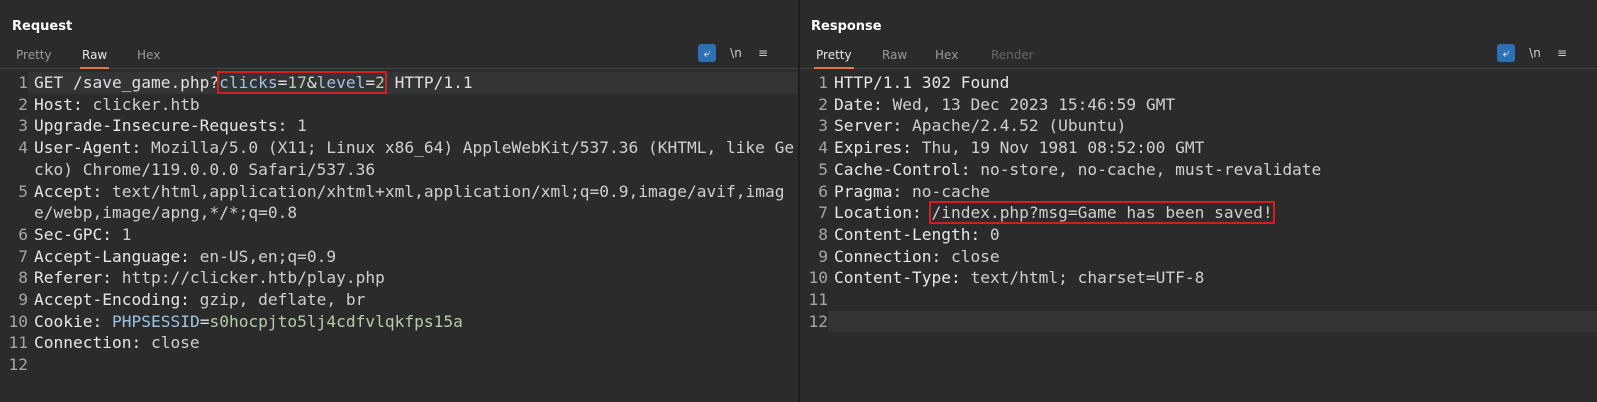  What do you see at coordinates (1198, 148) in the screenshot?
I see `code-line: 4 Expires: Thu, 19 Nov 1981 08:52:00 GMT` at bounding box center [1198, 148].